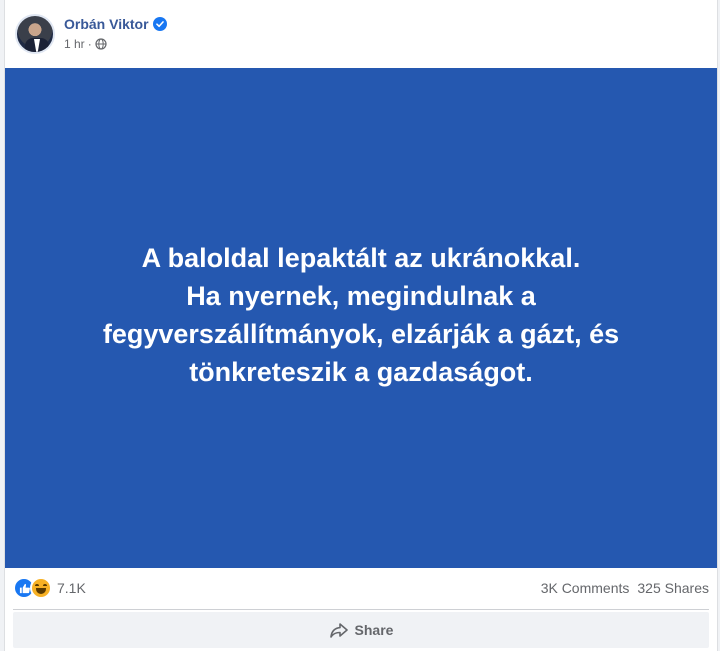  I want to click on divider, so click(361, 609).